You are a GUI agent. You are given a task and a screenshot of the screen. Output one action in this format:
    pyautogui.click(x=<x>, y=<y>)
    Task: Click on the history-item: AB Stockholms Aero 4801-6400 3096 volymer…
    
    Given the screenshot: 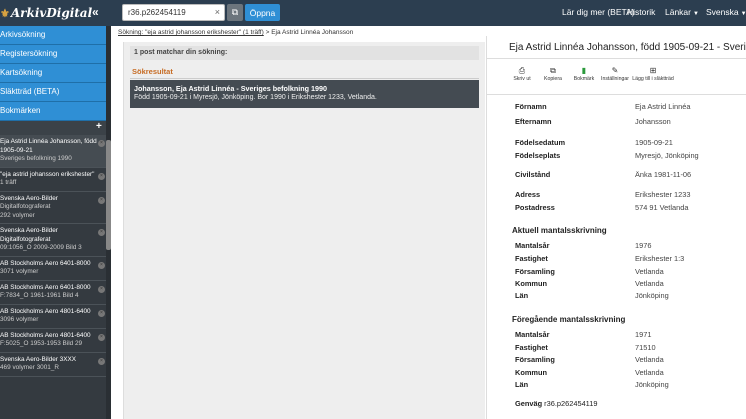 What is the action you would take?
    pyautogui.click(x=55, y=317)
    